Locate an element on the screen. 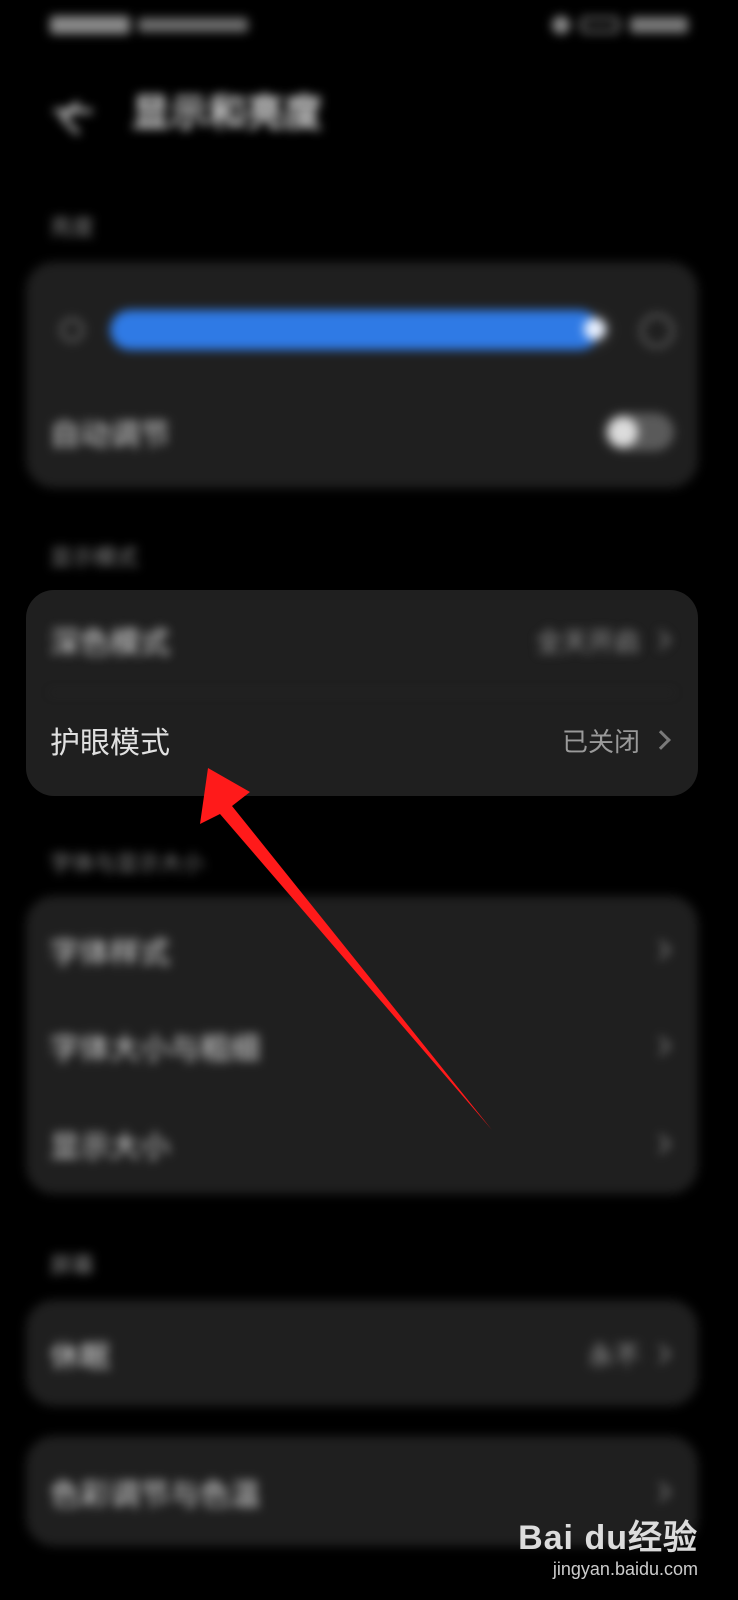  annotation-arrow-icon is located at coordinates (346, 949).